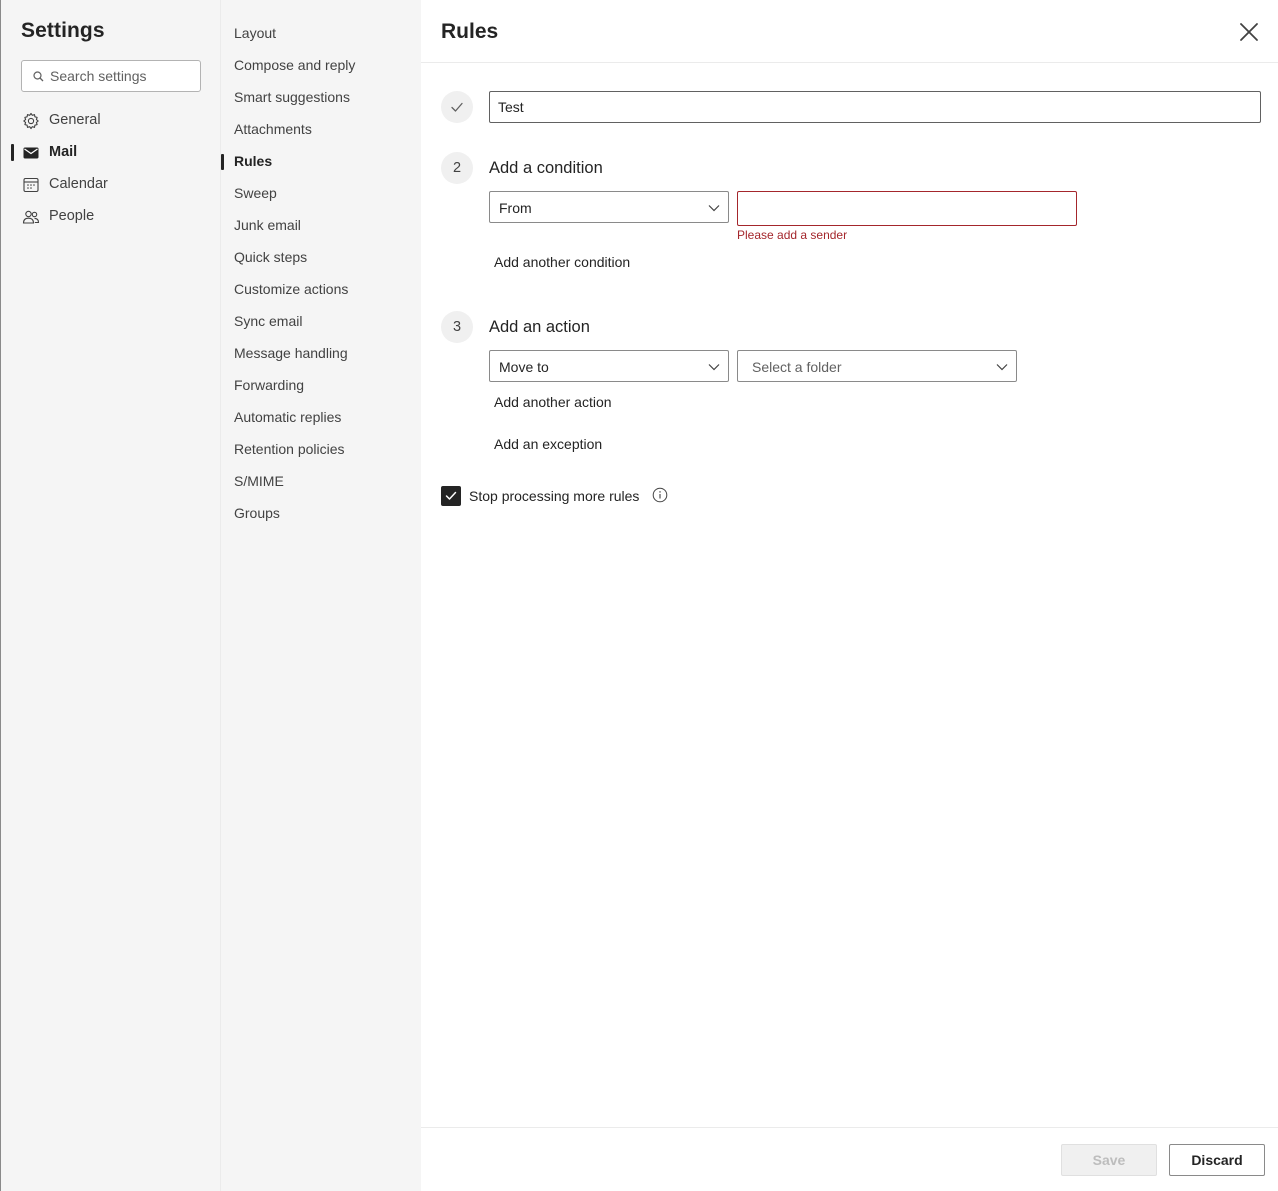 This screenshot has width=1278, height=1191. Describe the element at coordinates (273, 129) in the screenshot. I see `nav-label: Attachments` at that location.